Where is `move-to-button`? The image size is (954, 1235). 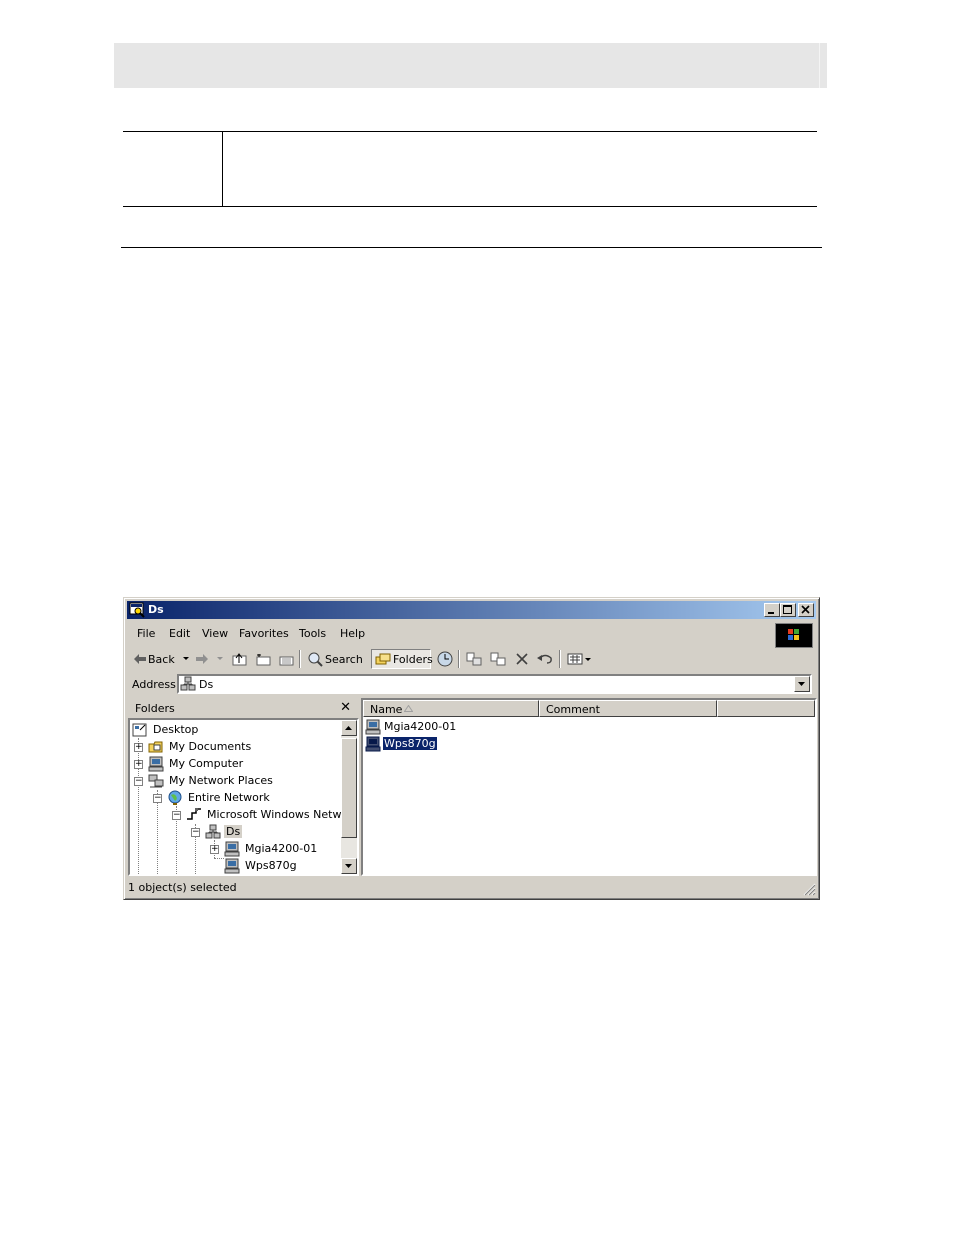 move-to-button is located at coordinates (263, 659).